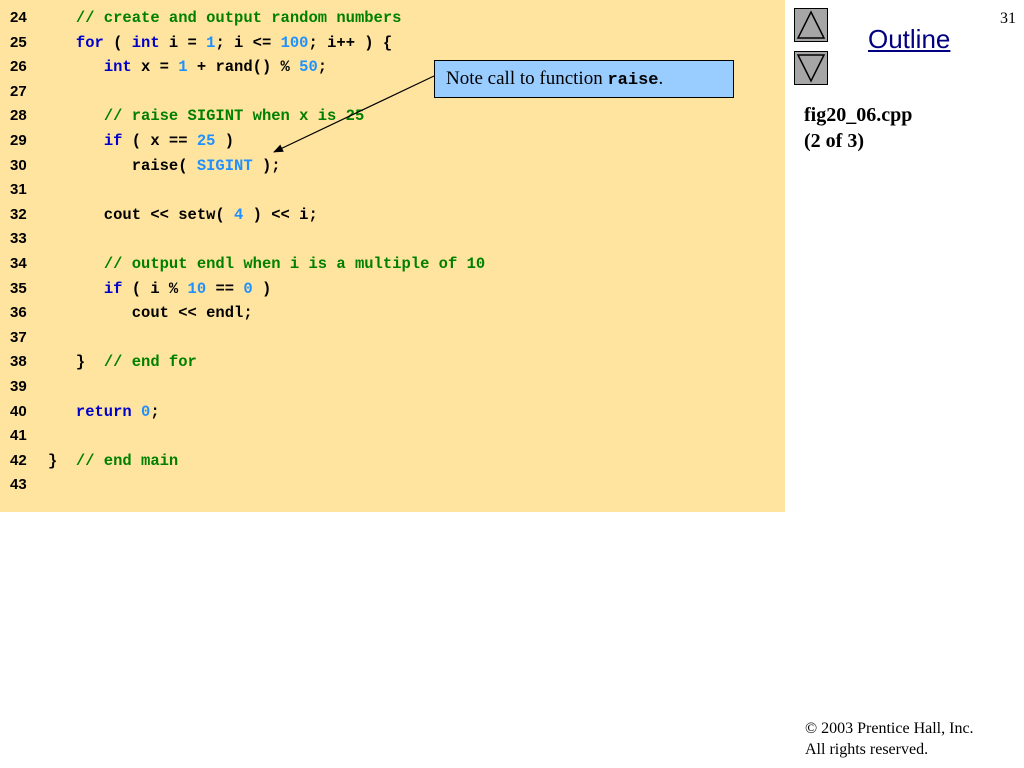 This screenshot has width=1024, height=768. Describe the element at coordinates (392, 338) in the screenshot. I see `code-line: 37` at that location.